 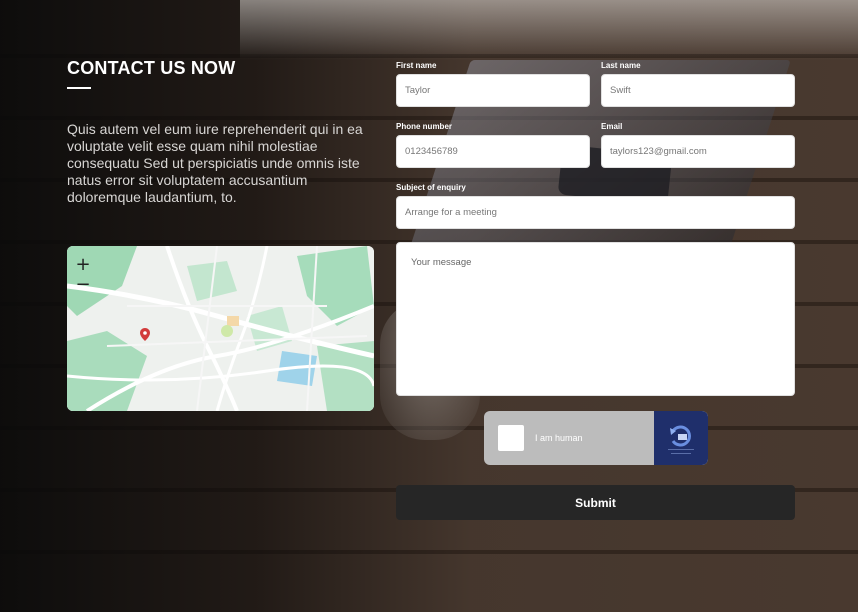 What do you see at coordinates (559, 438) in the screenshot?
I see `captcha-label: I am human` at bounding box center [559, 438].